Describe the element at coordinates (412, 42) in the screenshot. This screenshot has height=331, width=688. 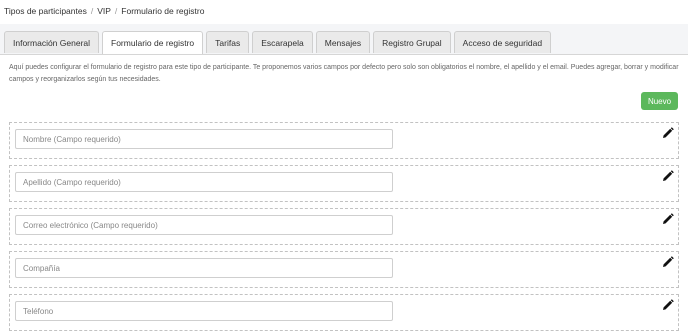
I see `tab-group-registration: Registro Grupal` at that location.